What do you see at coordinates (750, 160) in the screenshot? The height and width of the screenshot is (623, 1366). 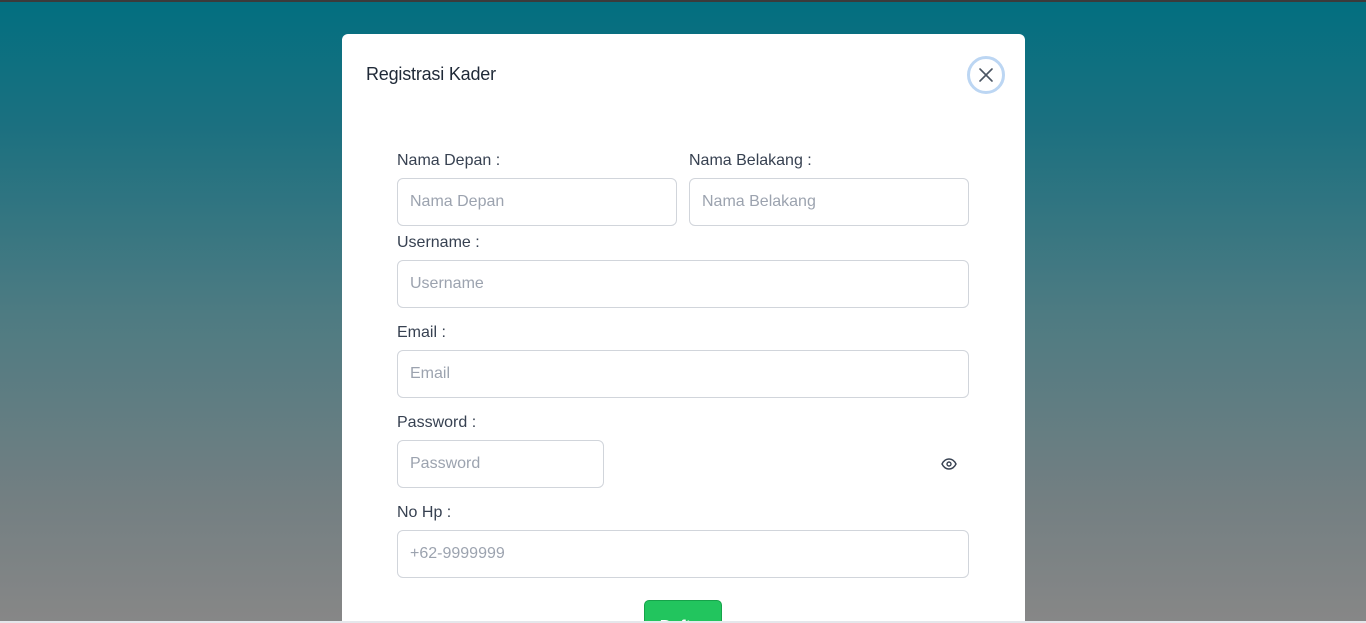 I see `last-name-label: Nama Belakang :` at bounding box center [750, 160].